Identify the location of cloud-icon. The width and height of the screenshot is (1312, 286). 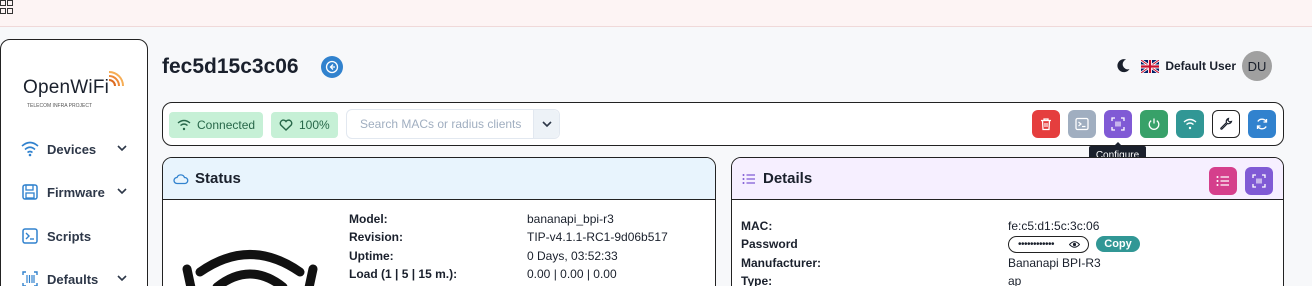
(181, 178).